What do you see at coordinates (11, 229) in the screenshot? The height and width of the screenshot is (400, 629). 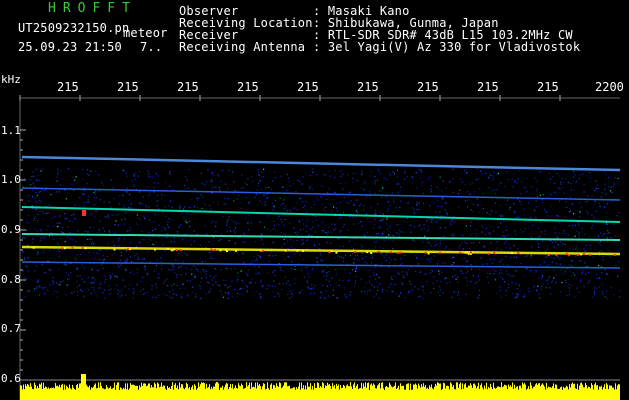 I see `y-tick-3: 0.9` at bounding box center [11, 229].